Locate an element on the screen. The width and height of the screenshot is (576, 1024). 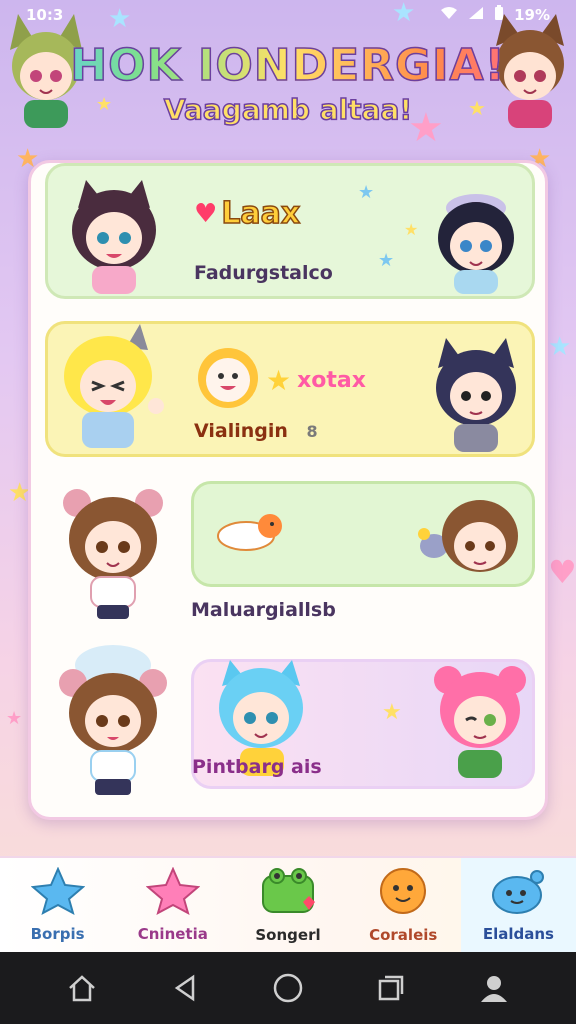
blue-blob-icon is located at coordinates (518, 893).